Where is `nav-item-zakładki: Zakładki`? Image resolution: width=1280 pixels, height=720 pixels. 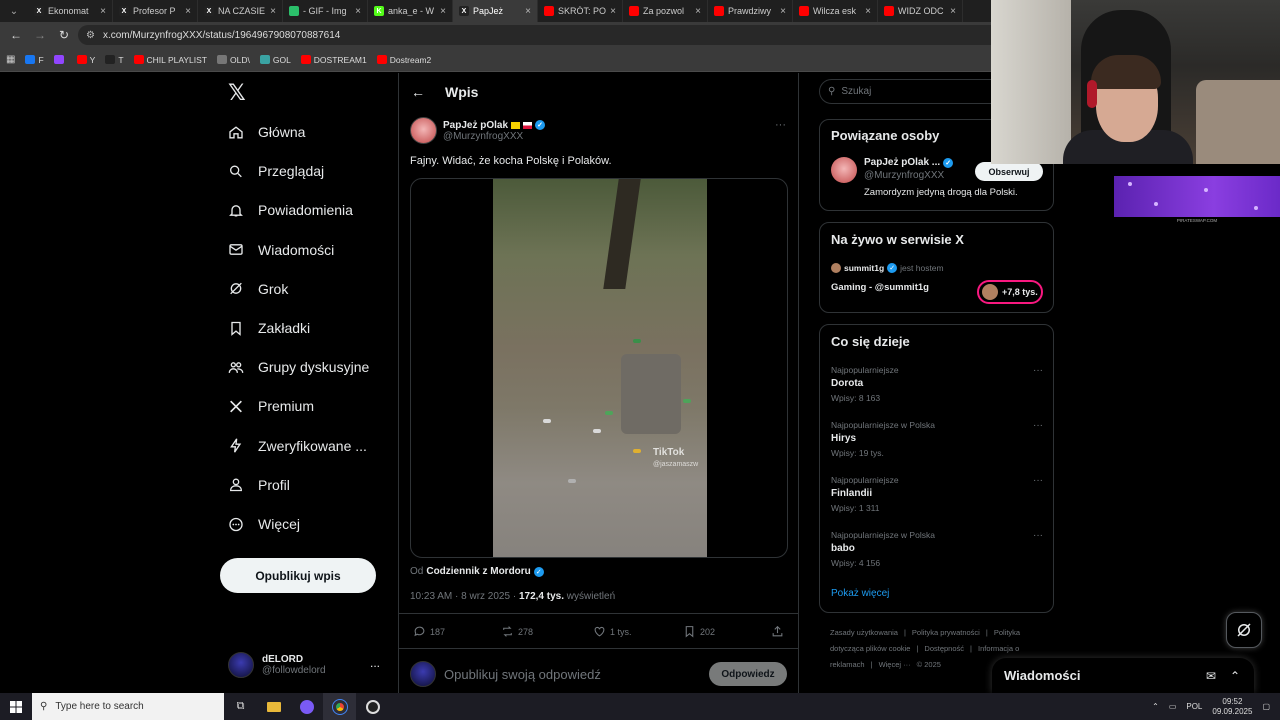
nav-item-zakładki: Zakładki is located at coordinates (269, 328).